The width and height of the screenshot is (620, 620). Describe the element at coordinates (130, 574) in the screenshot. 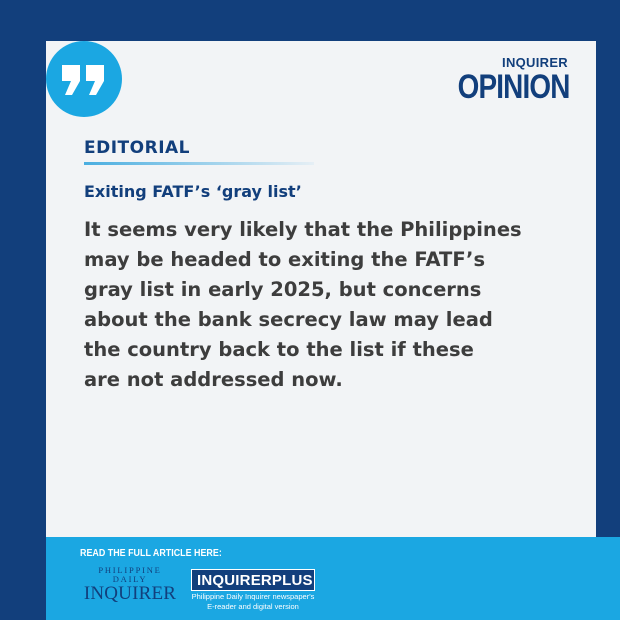

I see `pdi-logo-top-text: PHILIPPINE DAILY` at that location.